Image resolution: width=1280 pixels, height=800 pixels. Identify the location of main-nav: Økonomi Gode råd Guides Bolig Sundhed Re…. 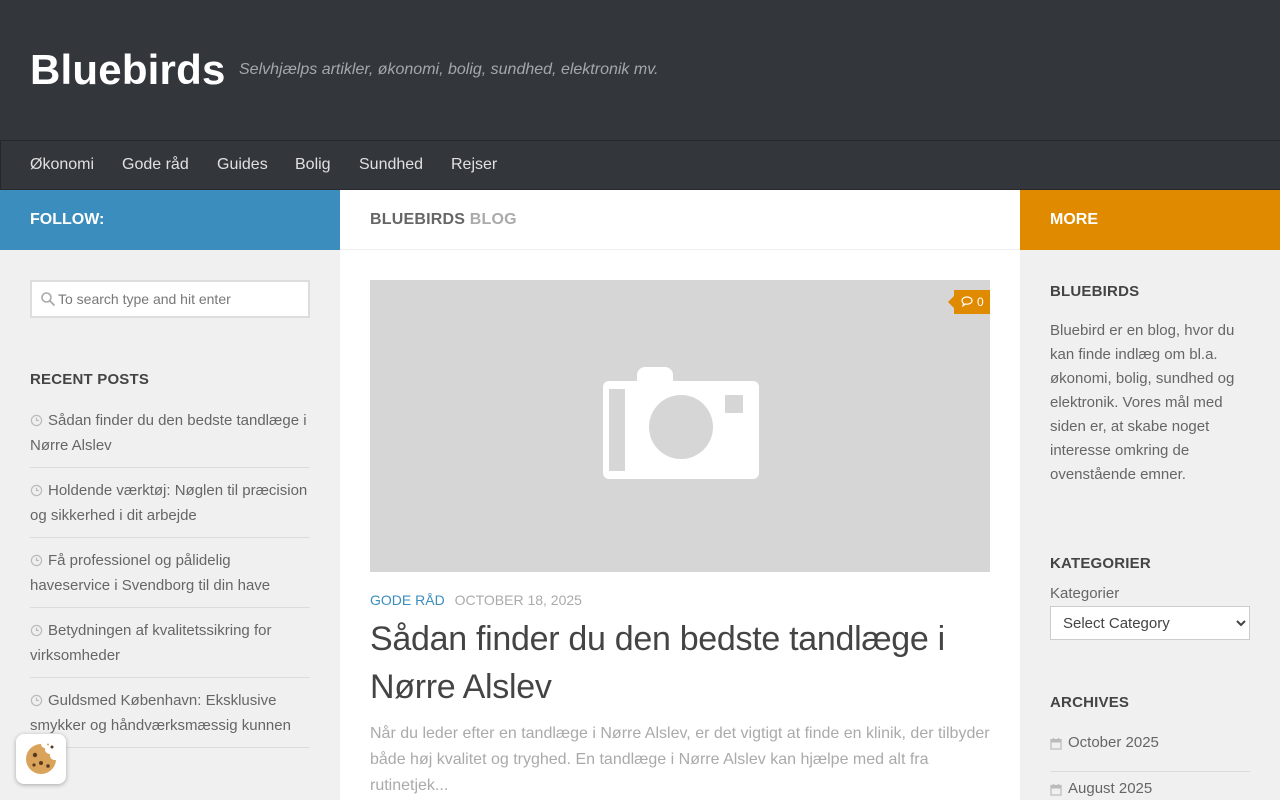
(640, 165).